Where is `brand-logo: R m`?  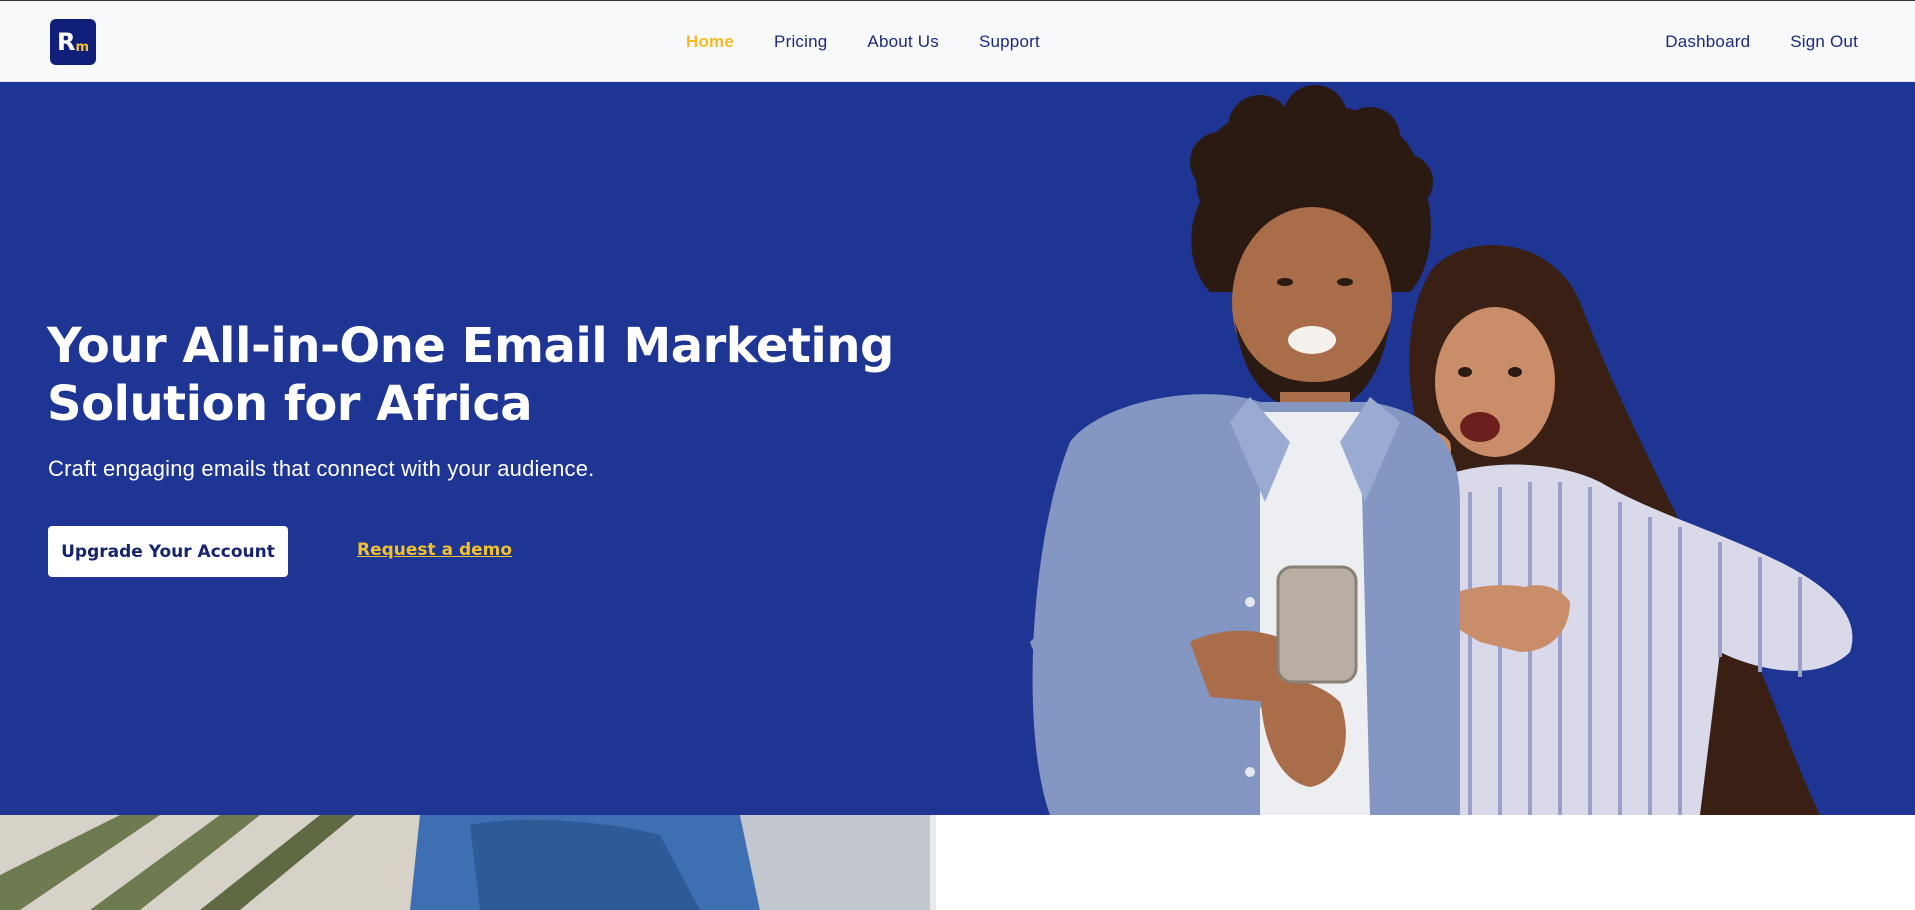
brand-logo: R m is located at coordinates (73, 42).